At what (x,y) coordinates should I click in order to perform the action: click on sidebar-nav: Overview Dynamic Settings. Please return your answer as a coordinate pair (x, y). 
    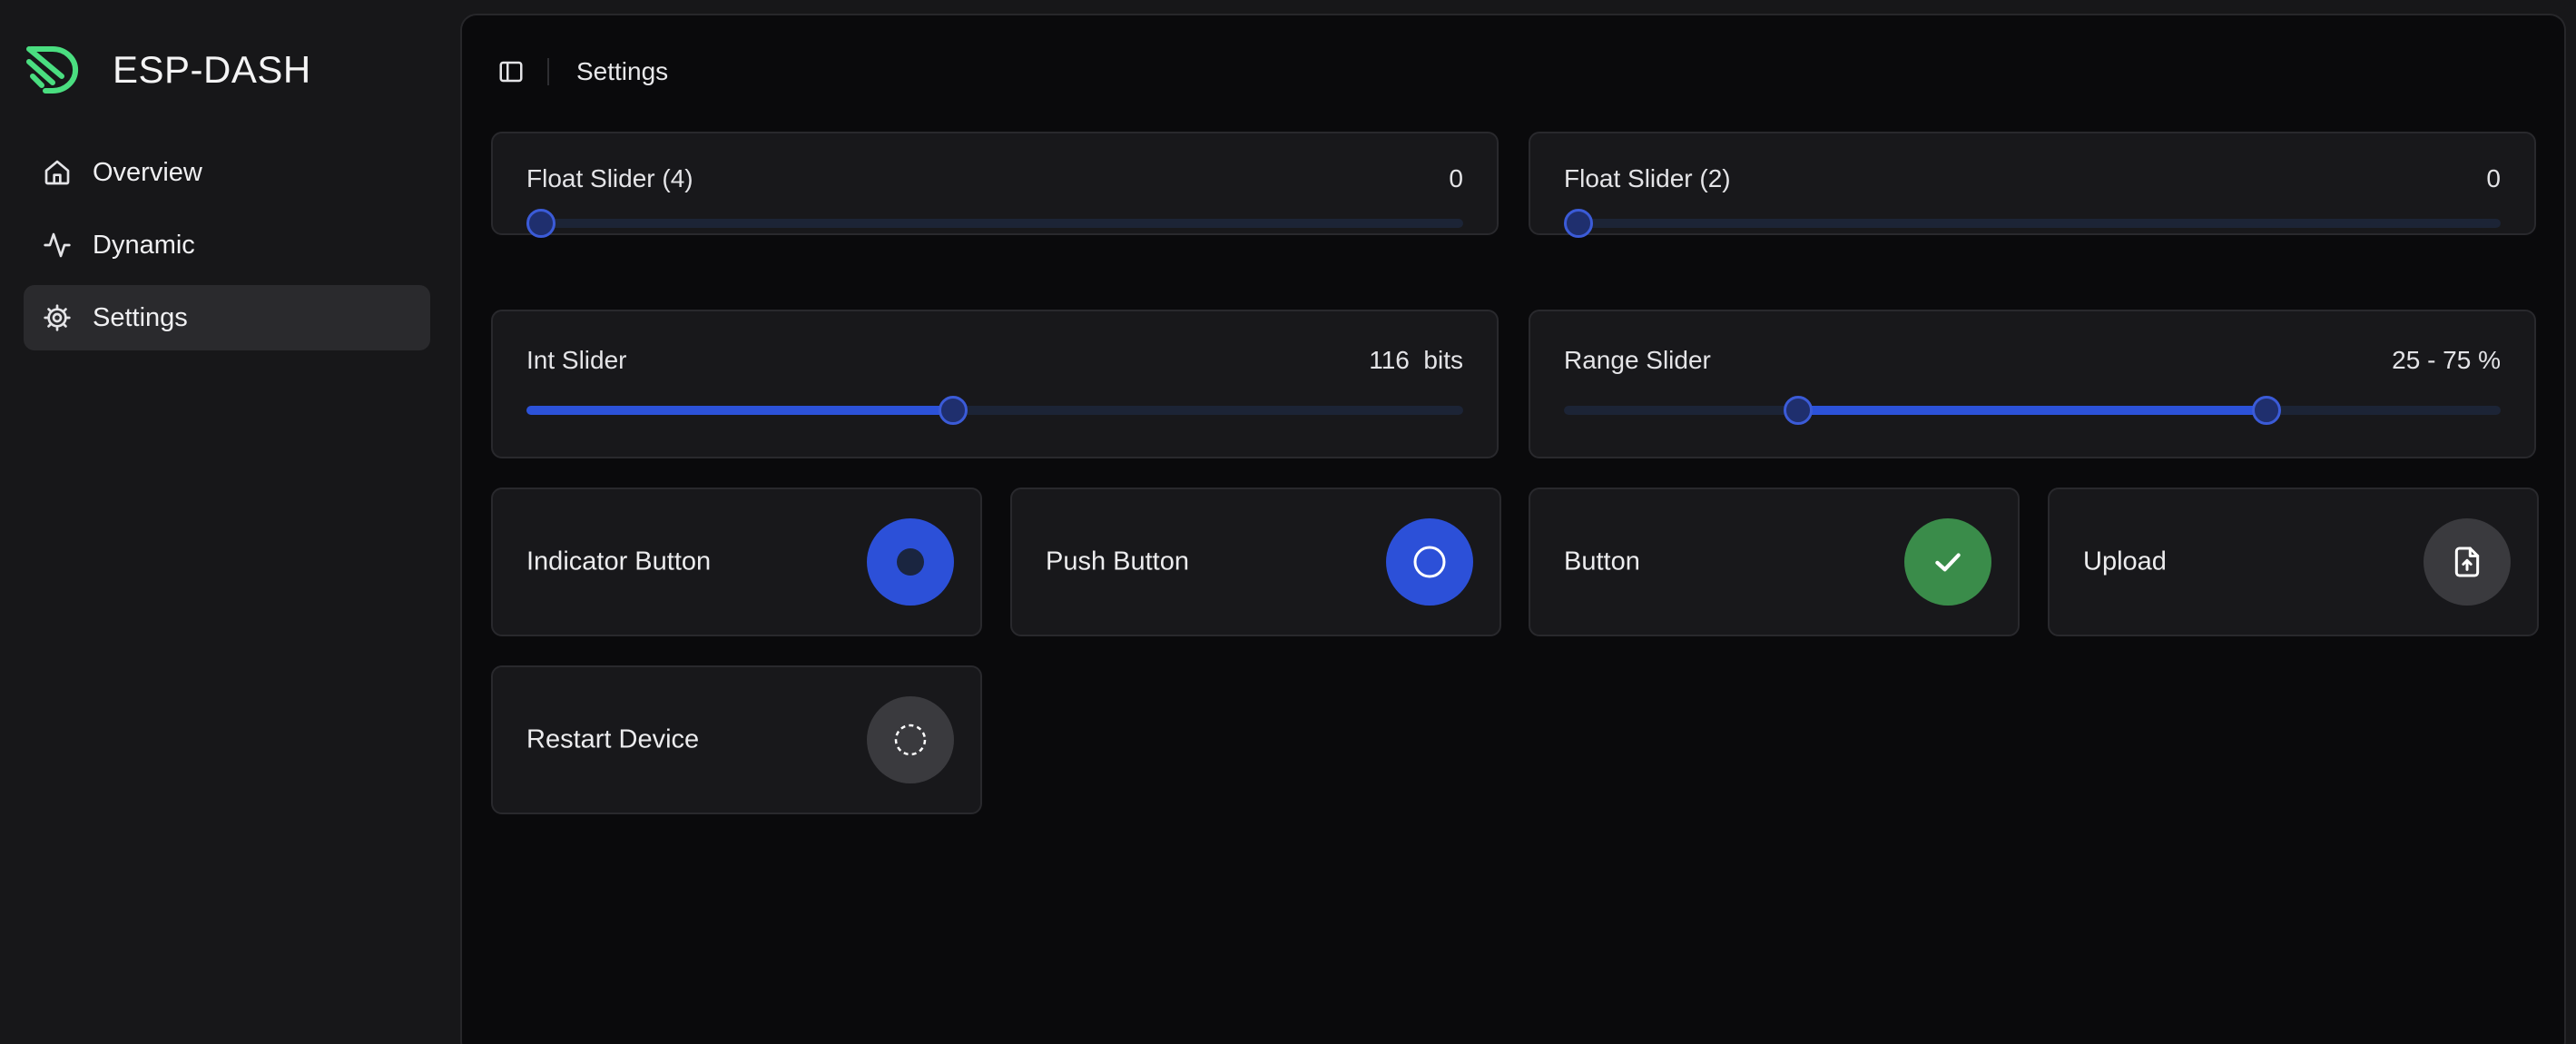
    Looking at the image, I should click on (227, 249).